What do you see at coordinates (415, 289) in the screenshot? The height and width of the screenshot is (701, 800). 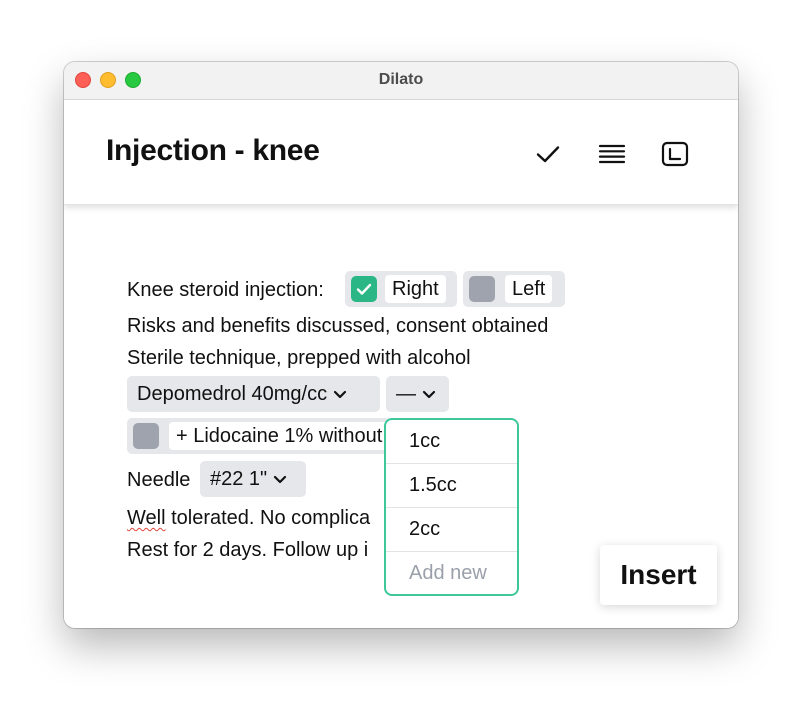 I see `option-right-label: Right` at bounding box center [415, 289].